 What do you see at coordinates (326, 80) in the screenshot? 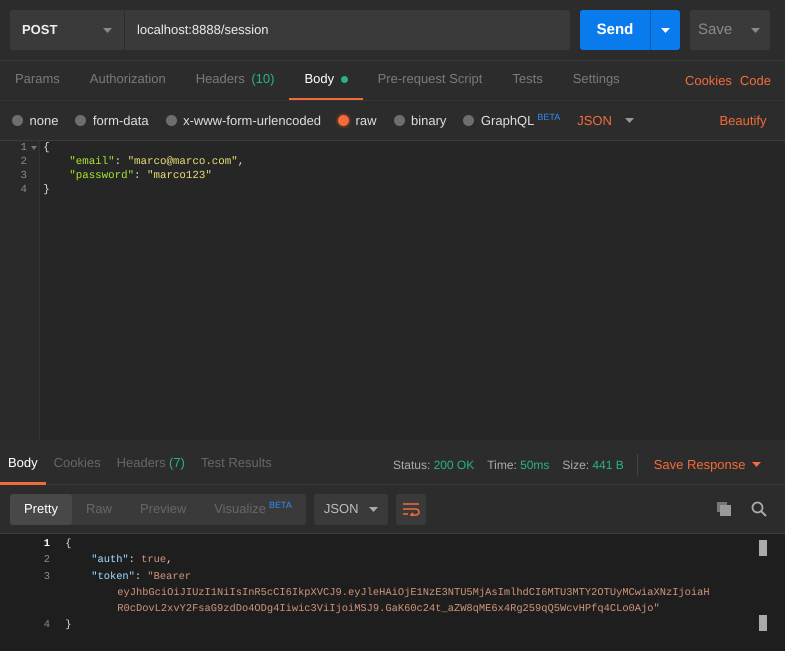
I see `request-tab: Body` at bounding box center [326, 80].